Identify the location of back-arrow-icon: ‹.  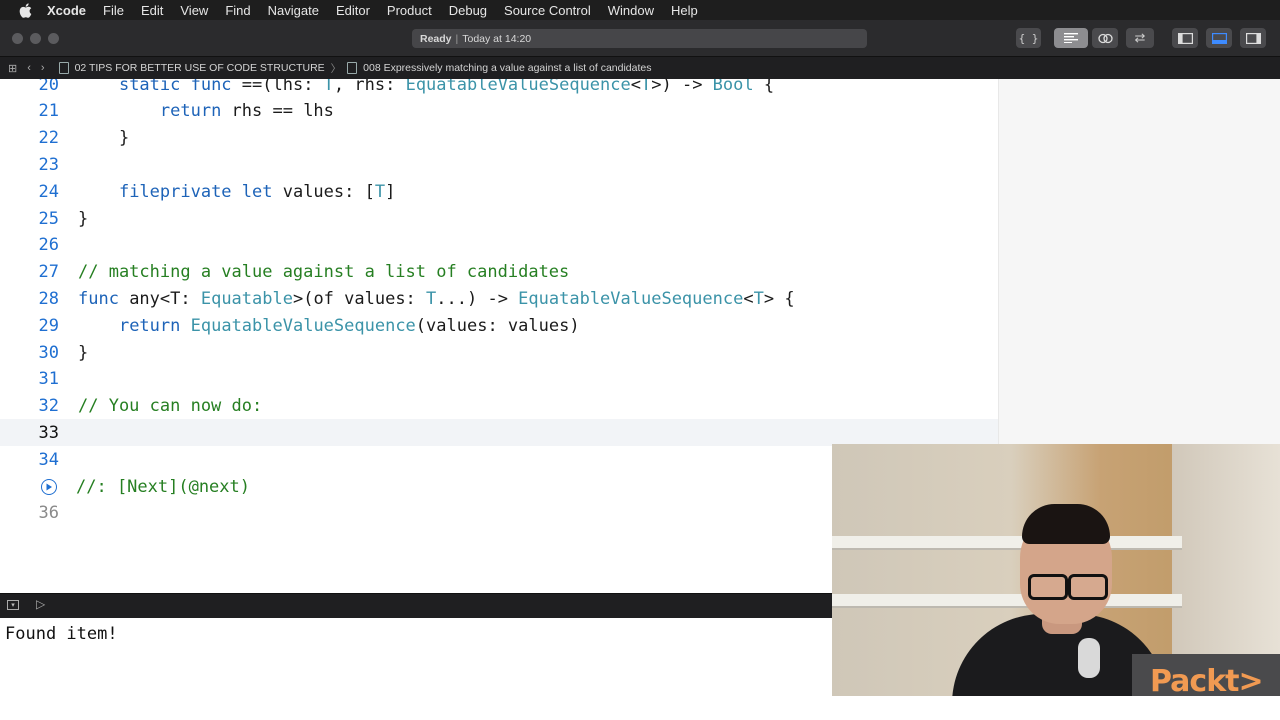
(29, 68).